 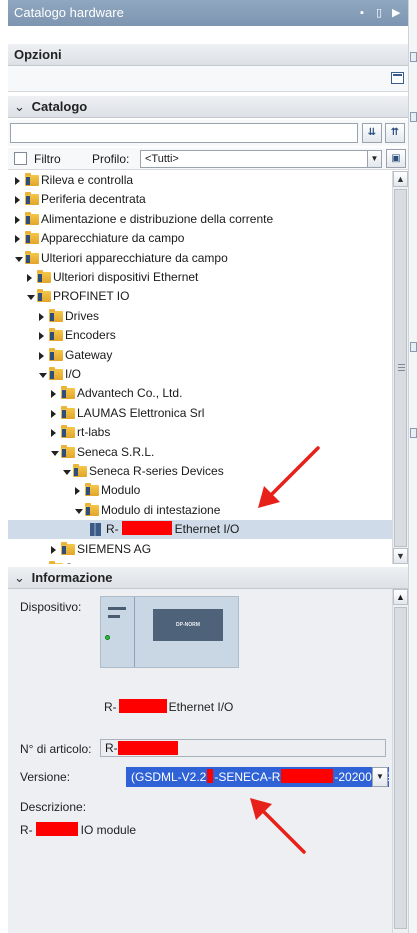 I want to click on search-up-icon: ⇈, so click(x=395, y=133).